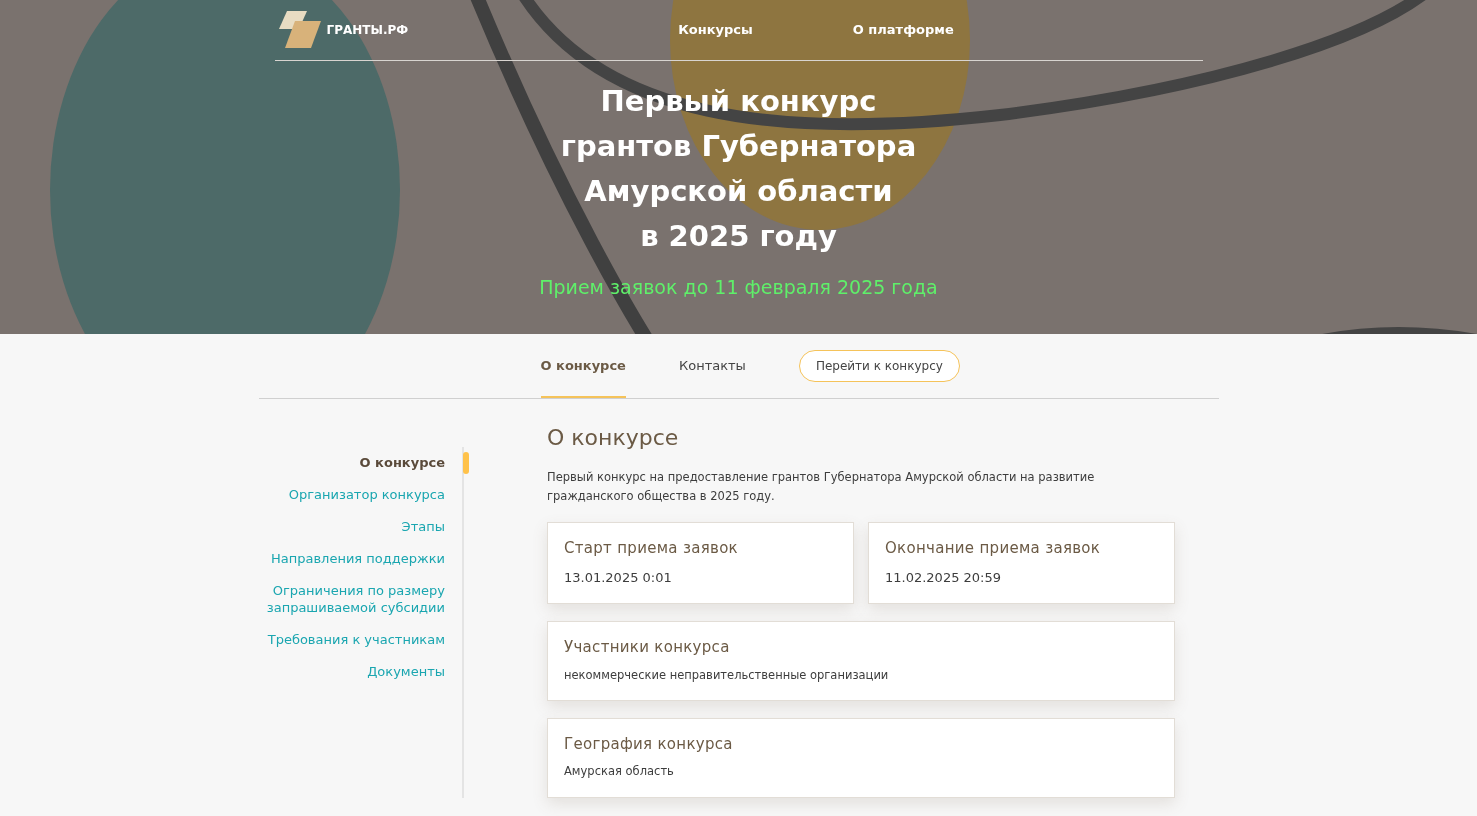 The width and height of the screenshot is (1477, 816). Describe the element at coordinates (298, 30) in the screenshot. I see `logo-icon` at that location.